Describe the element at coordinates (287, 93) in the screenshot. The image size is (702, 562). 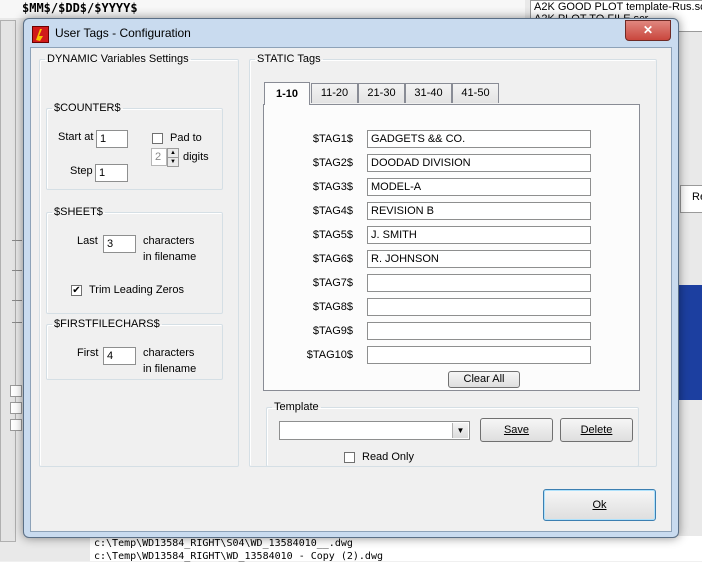
I see `tab-1-10: 1-10` at that location.